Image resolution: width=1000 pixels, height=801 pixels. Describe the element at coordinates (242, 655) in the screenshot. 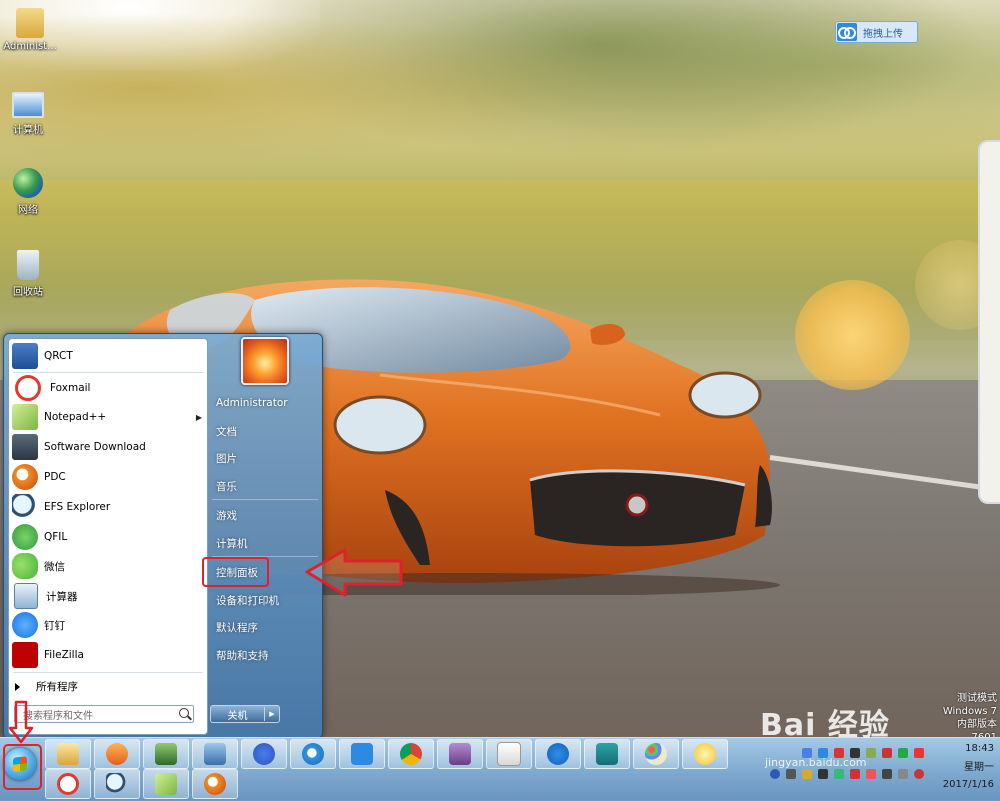

I see `start-item-help-support: 帮助和支持` at that location.